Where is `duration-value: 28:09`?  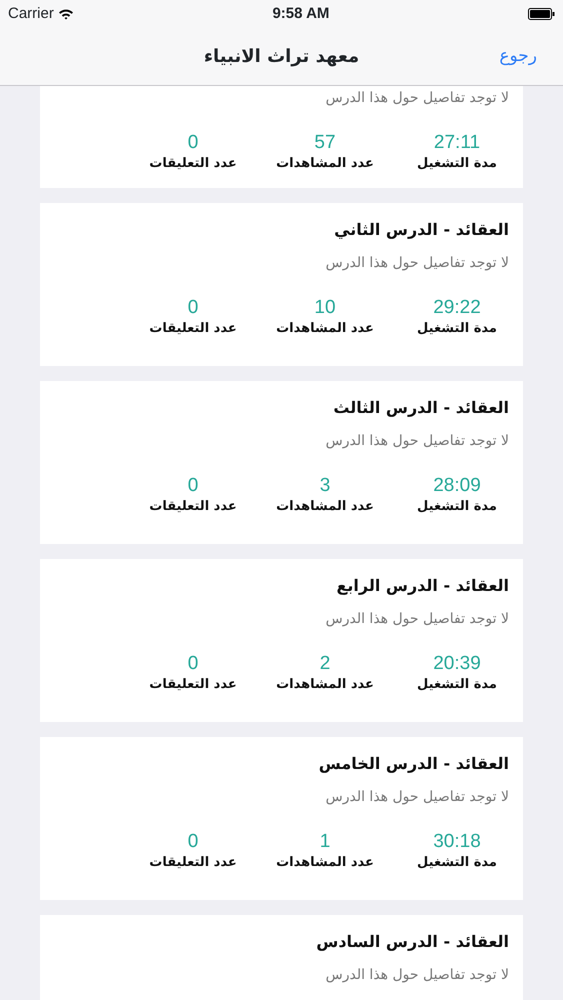 duration-value: 28:09 is located at coordinates (457, 486).